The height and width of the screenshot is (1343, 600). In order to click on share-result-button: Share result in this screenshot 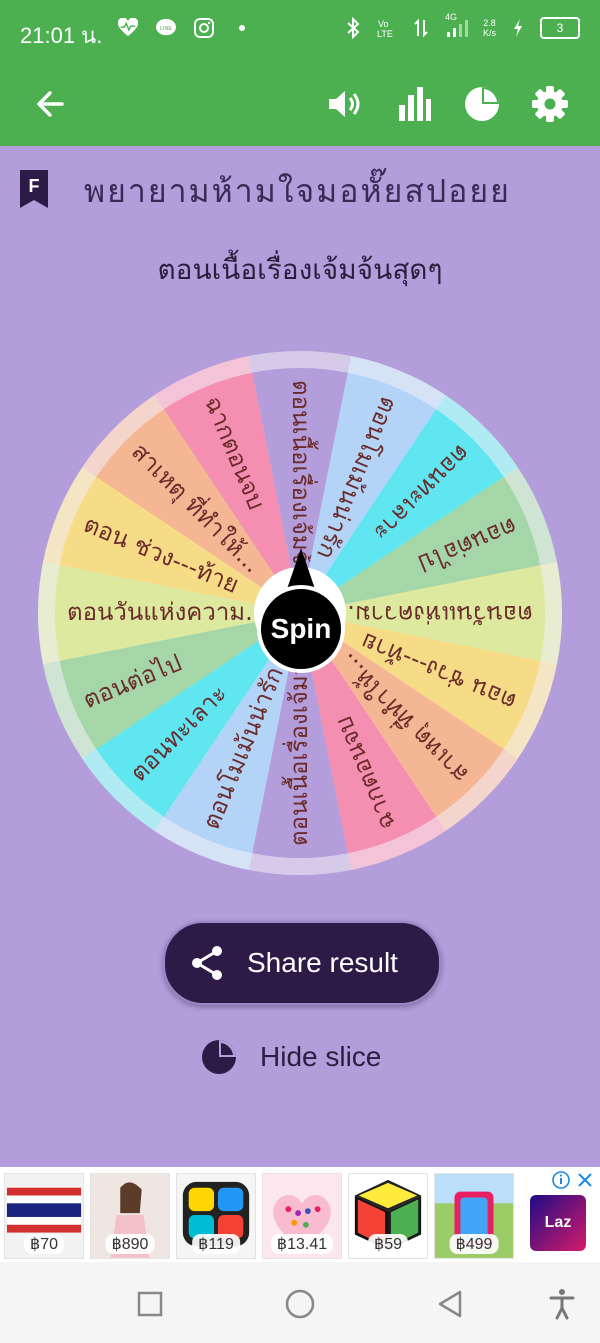, I will do `click(302, 963)`.